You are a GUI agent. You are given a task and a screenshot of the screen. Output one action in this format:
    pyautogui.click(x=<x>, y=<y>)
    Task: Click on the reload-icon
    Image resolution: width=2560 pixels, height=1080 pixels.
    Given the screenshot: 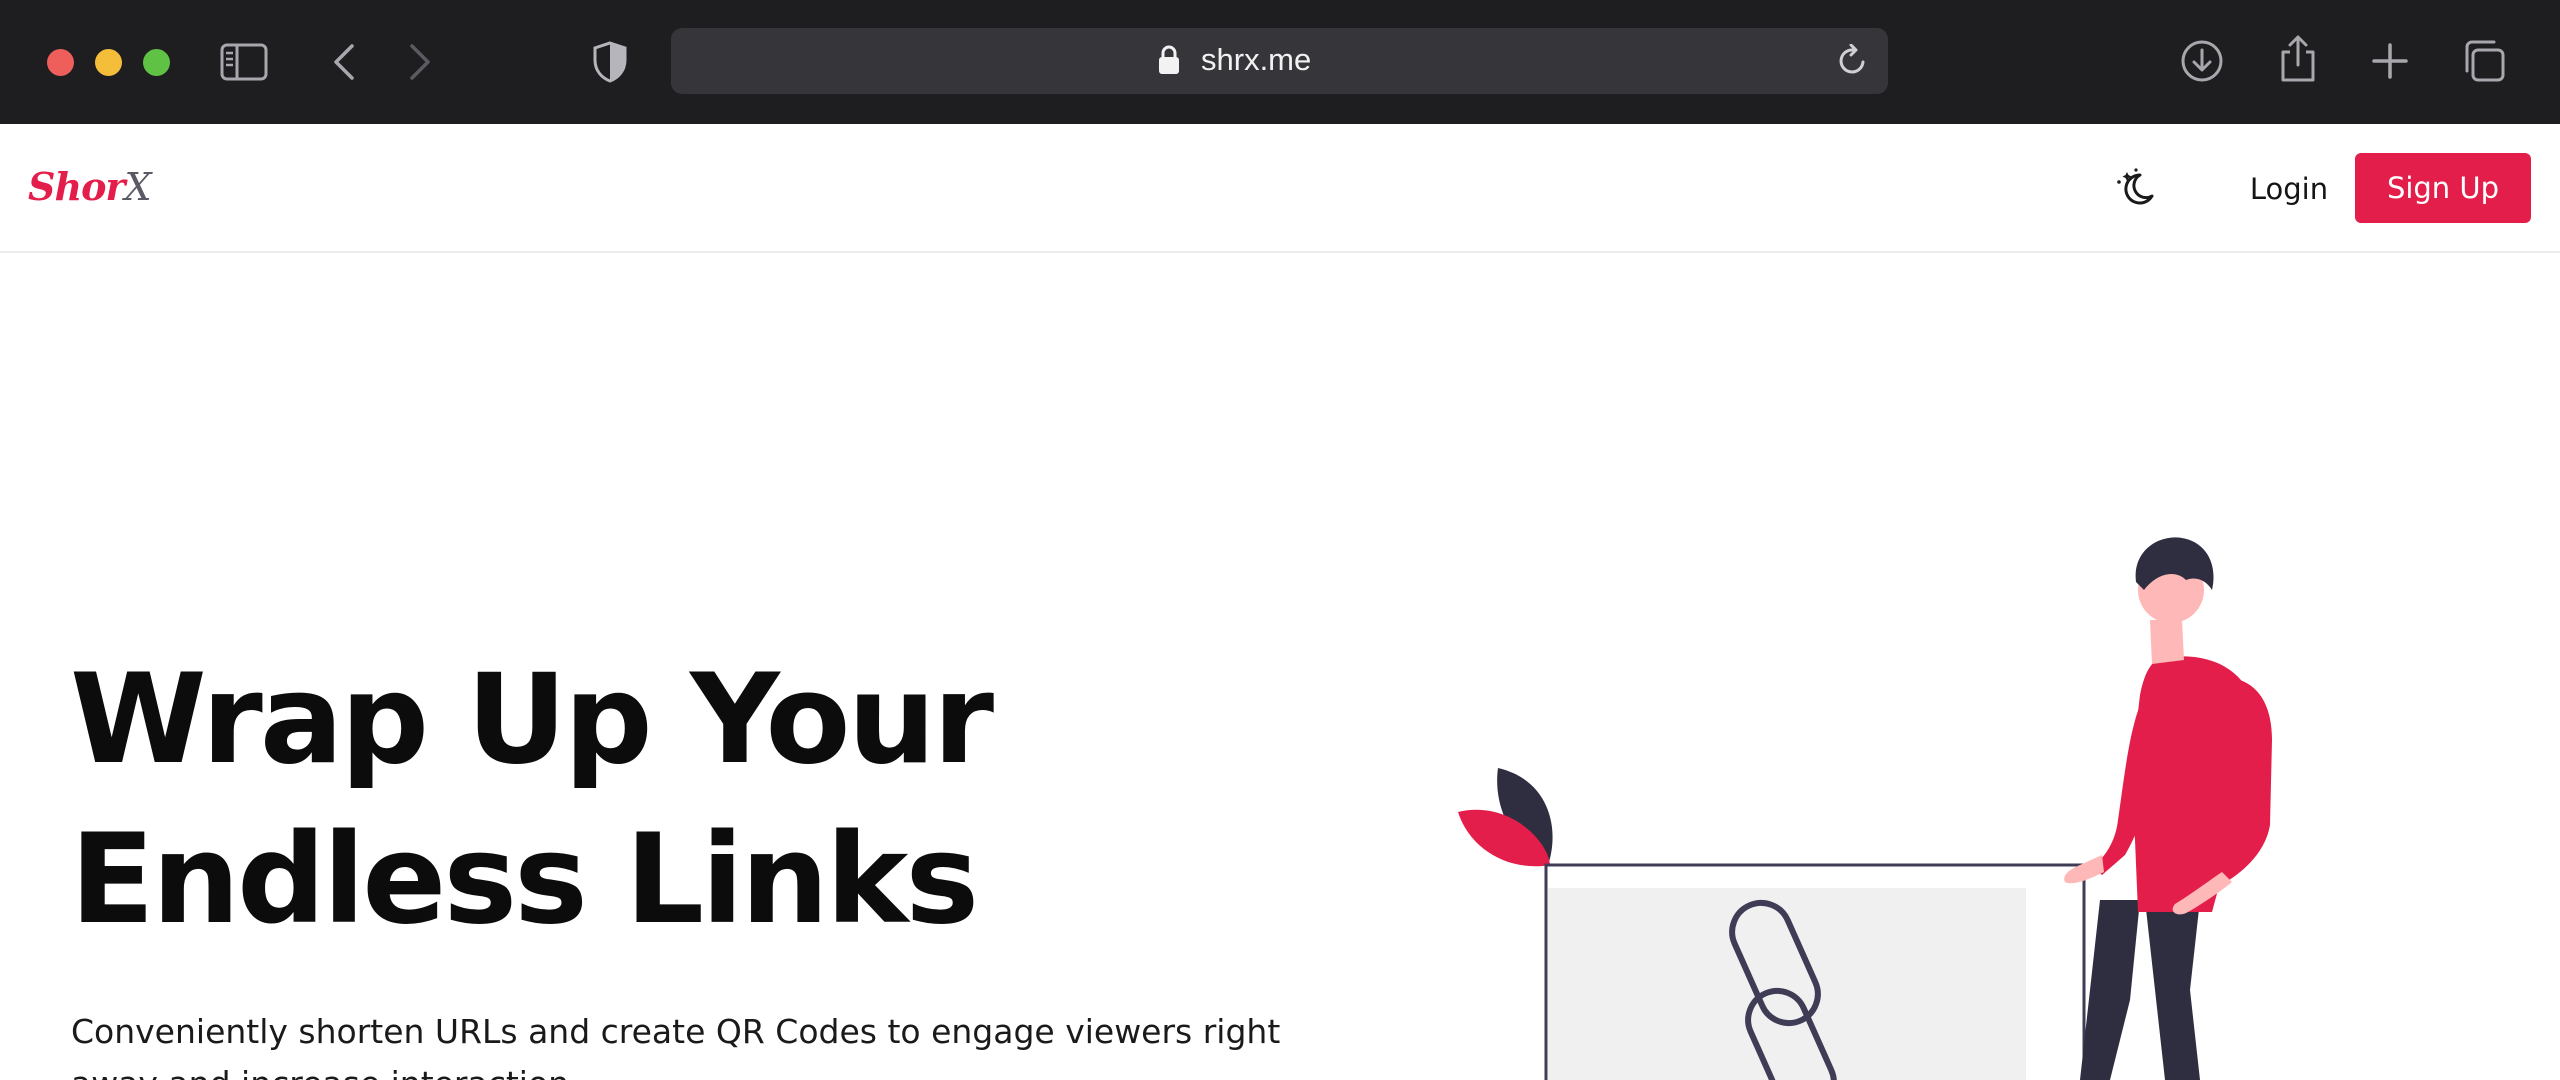 What is the action you would take?
    pyautogui.click(x=1853, y=62)
    